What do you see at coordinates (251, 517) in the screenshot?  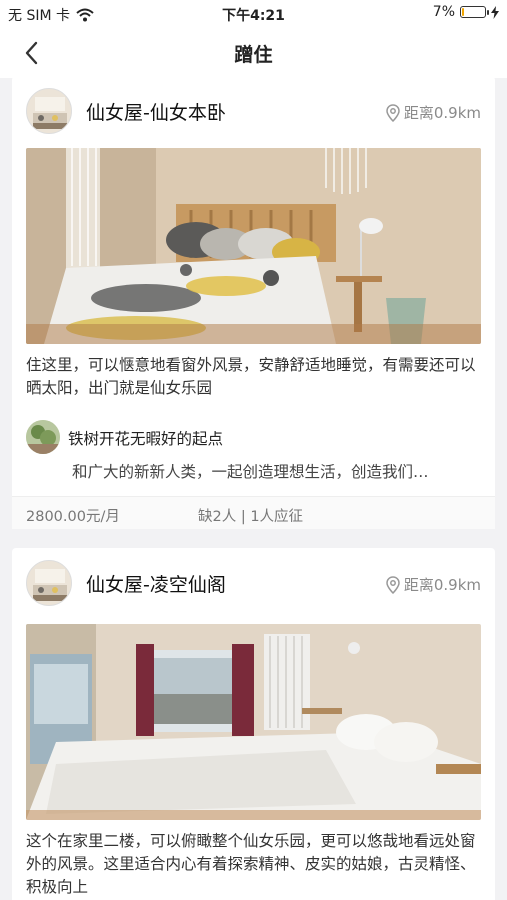 I see `vacancy-label: 缺2人 | 1人应征` at bounding box center [251, 517].